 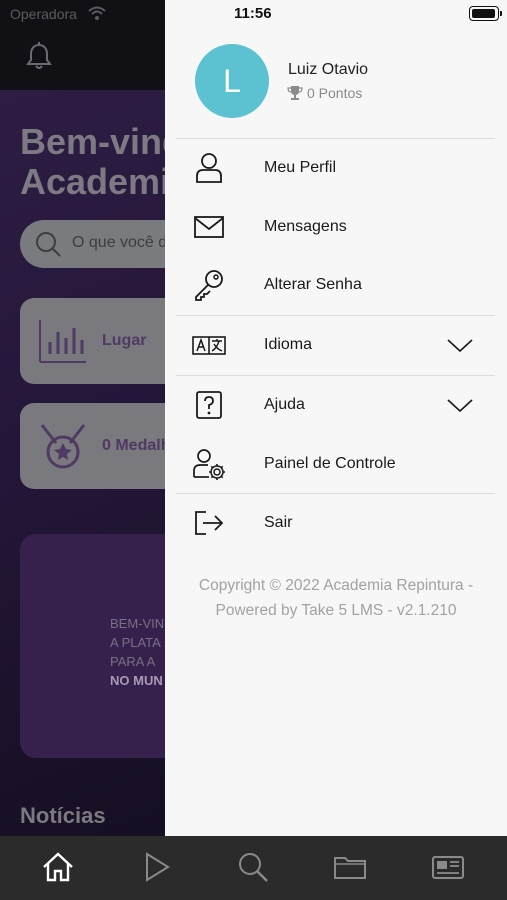 I want to click on menu-item-help: Ajuda, so click(x=336, y=405).